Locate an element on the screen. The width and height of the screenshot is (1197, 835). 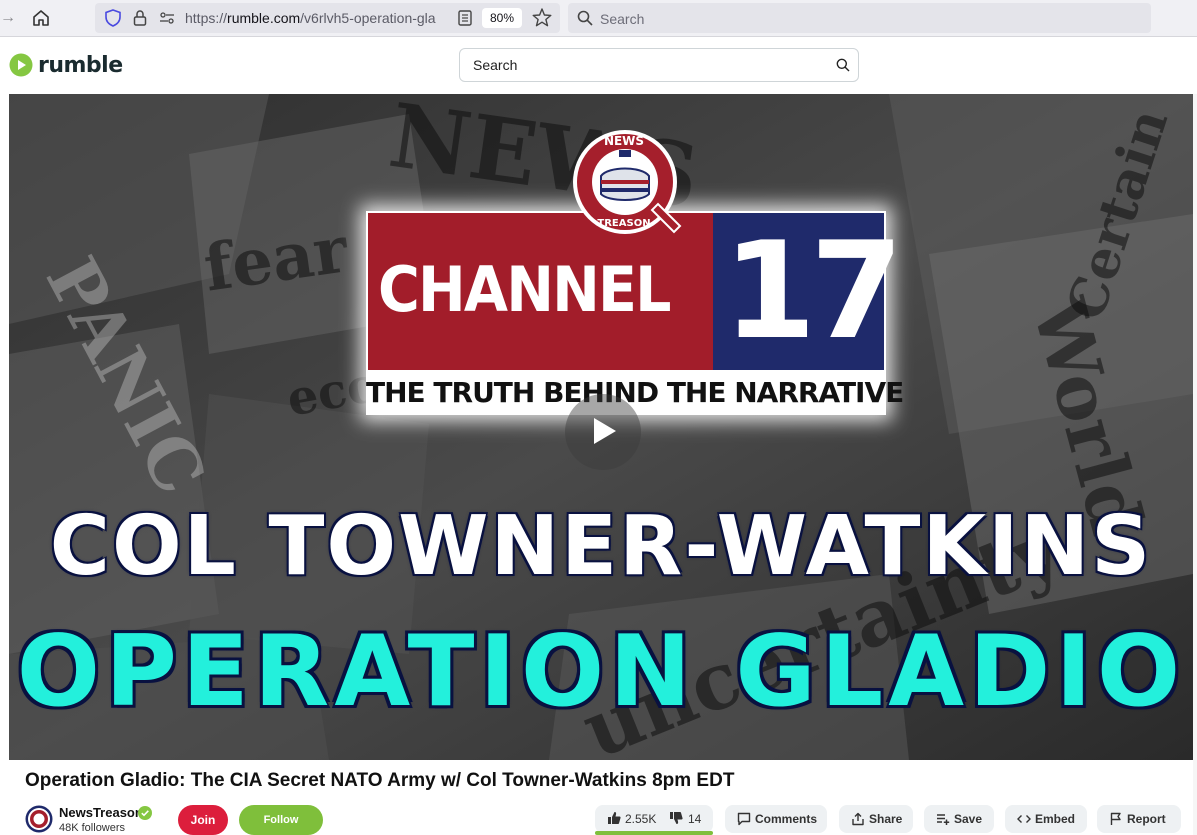
site-header: rumble is located at coordinates (598, 66).